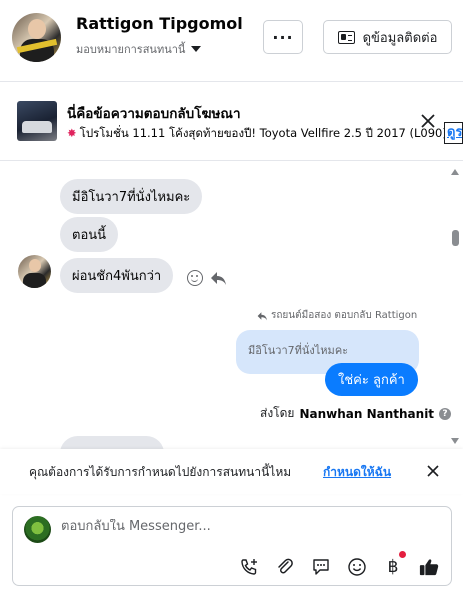 The height and width of the screenshot is (593, 463). What do you see at coordinates (112, 442) in the screenshot?
I see `incoming-message-partial` at bounding box center [112, 442].